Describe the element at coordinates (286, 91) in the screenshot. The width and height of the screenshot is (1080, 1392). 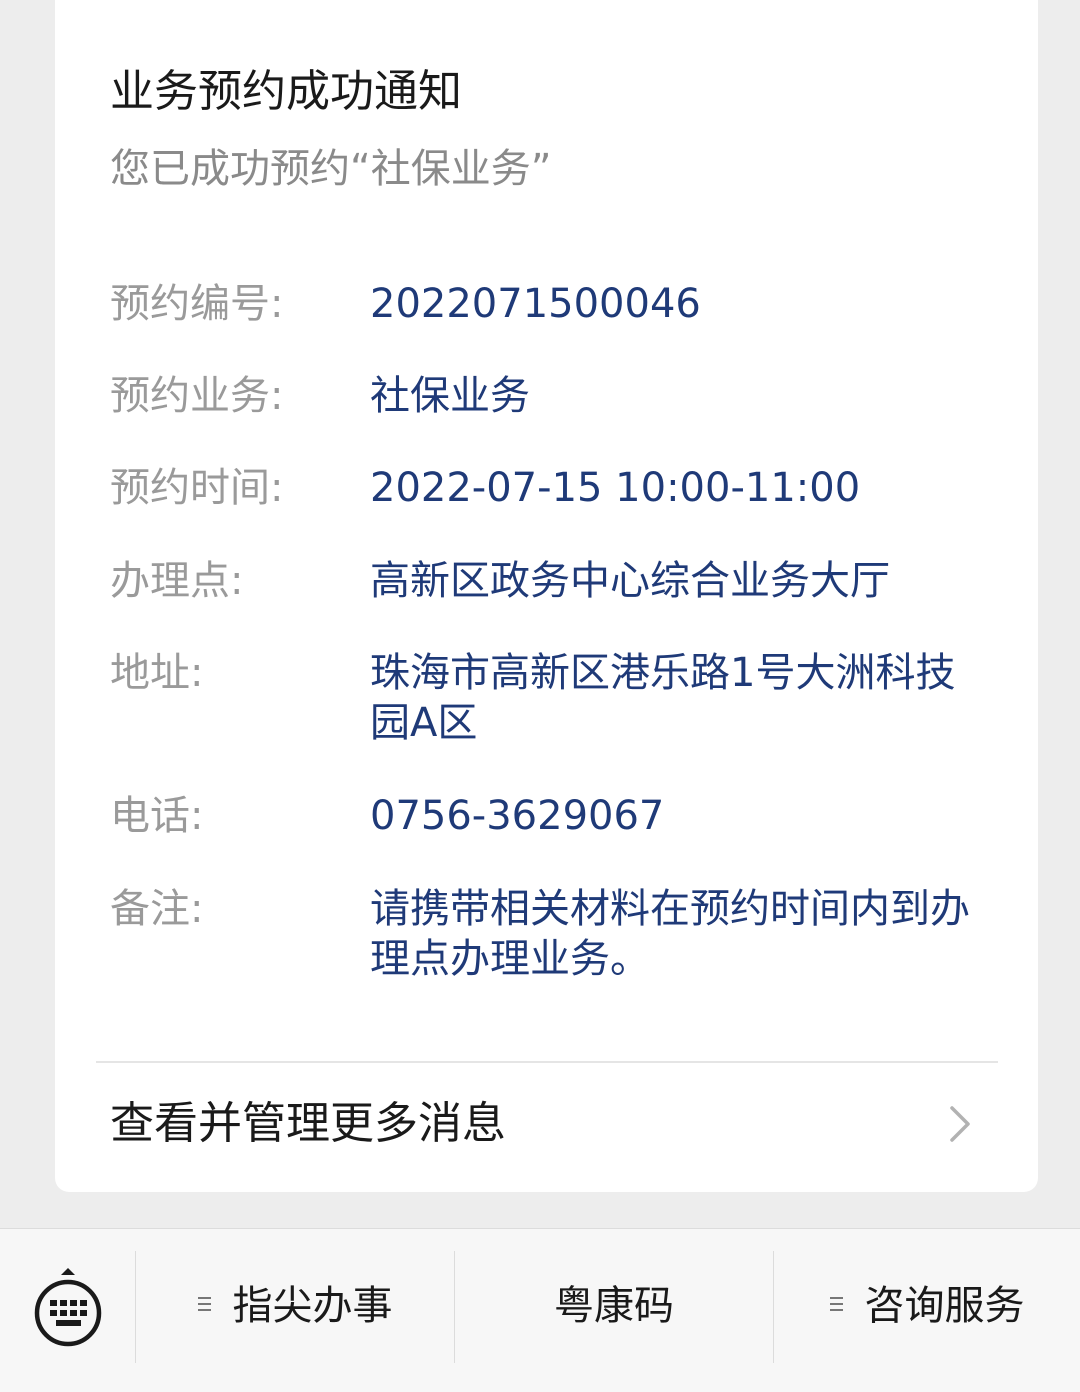
I see `notice-title: 业务预约成功通知` at that location.